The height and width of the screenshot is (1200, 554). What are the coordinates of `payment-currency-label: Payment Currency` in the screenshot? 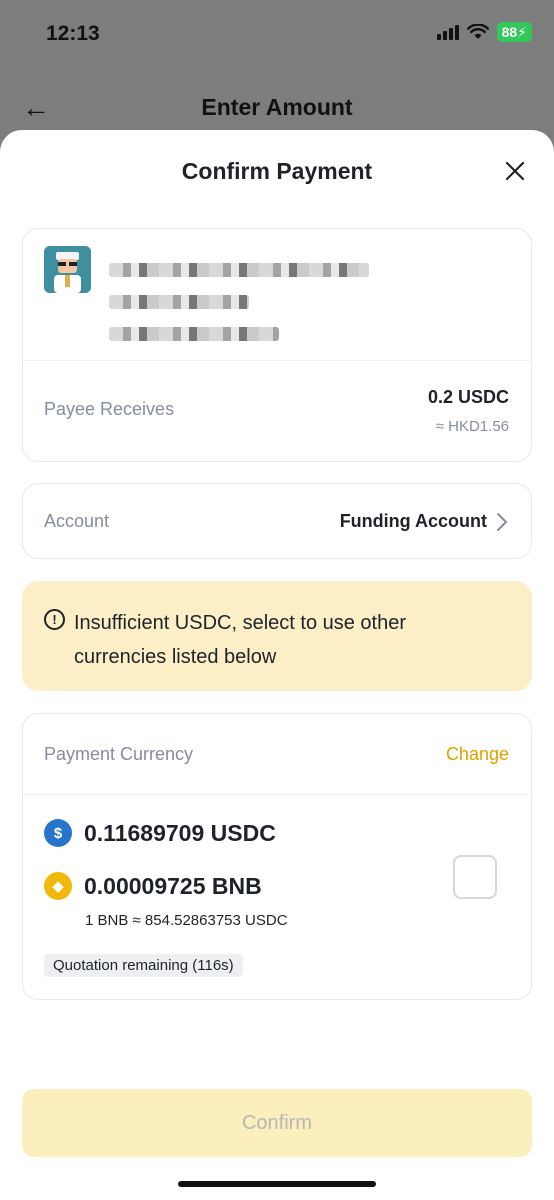 It's located at (119, 754).